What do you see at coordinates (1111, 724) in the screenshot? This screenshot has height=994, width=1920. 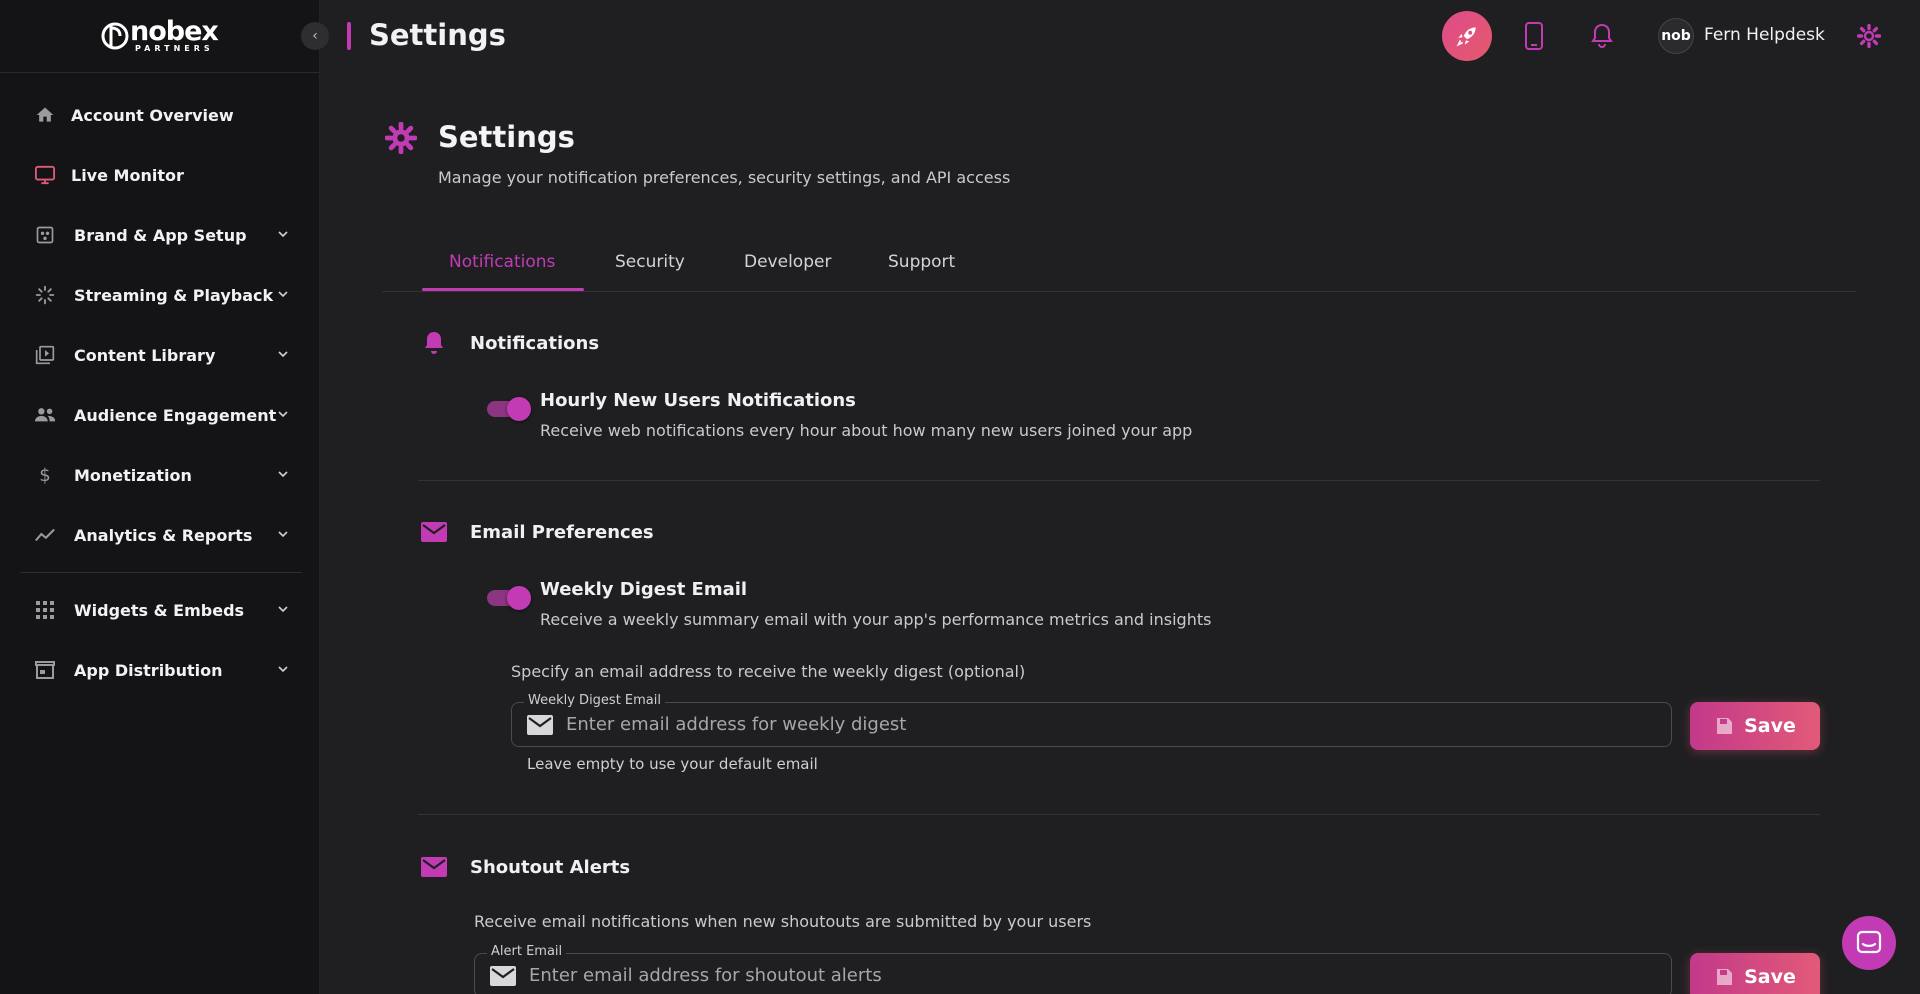 I see `weekly-digest-email-input` at bounding box center [1111, 724].